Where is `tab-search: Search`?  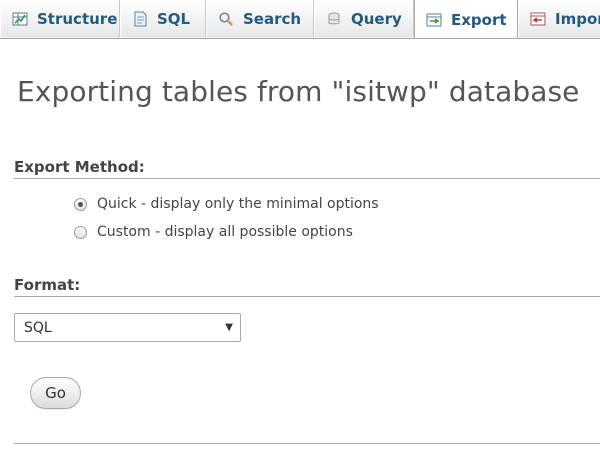
tab-search: Search is located at coordinates (260, 18).